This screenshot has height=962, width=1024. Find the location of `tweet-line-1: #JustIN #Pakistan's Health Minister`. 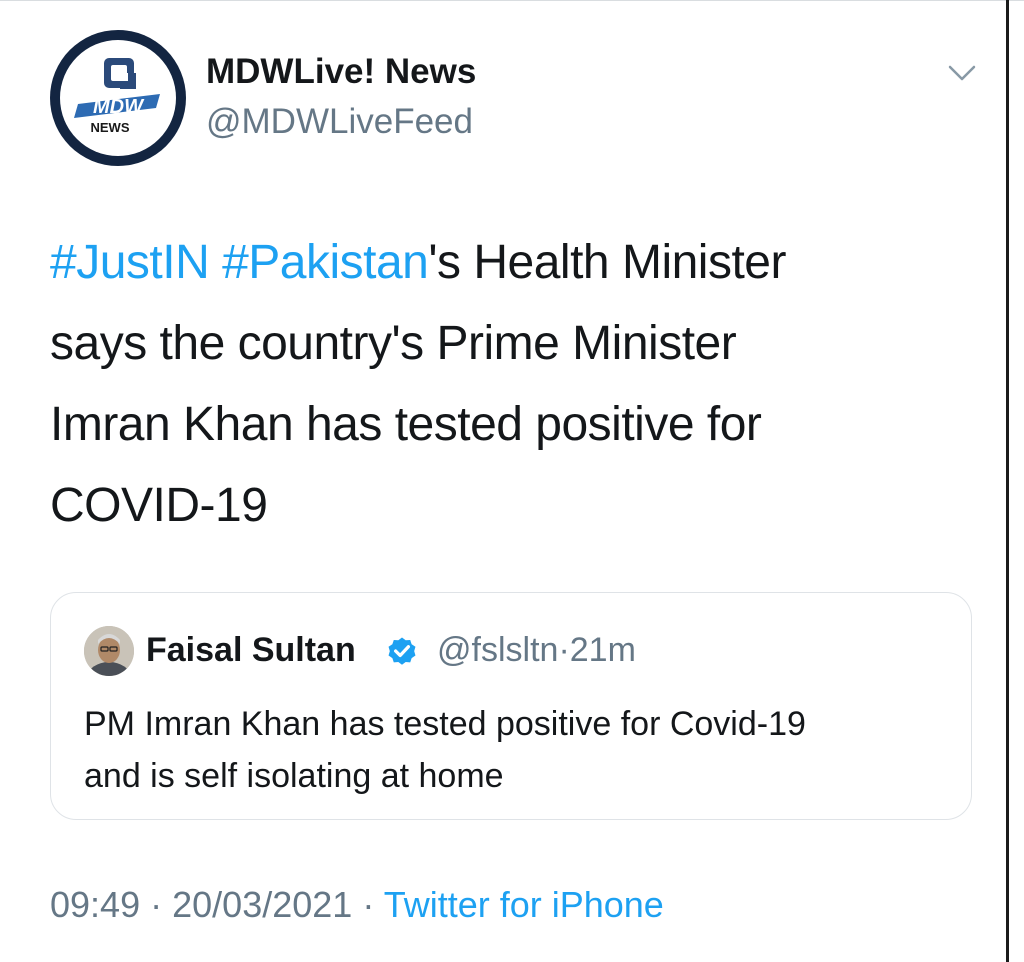

tweet-line-1: #JustIN #Pakistan's Health Minister is located at coordinates (500, 262).